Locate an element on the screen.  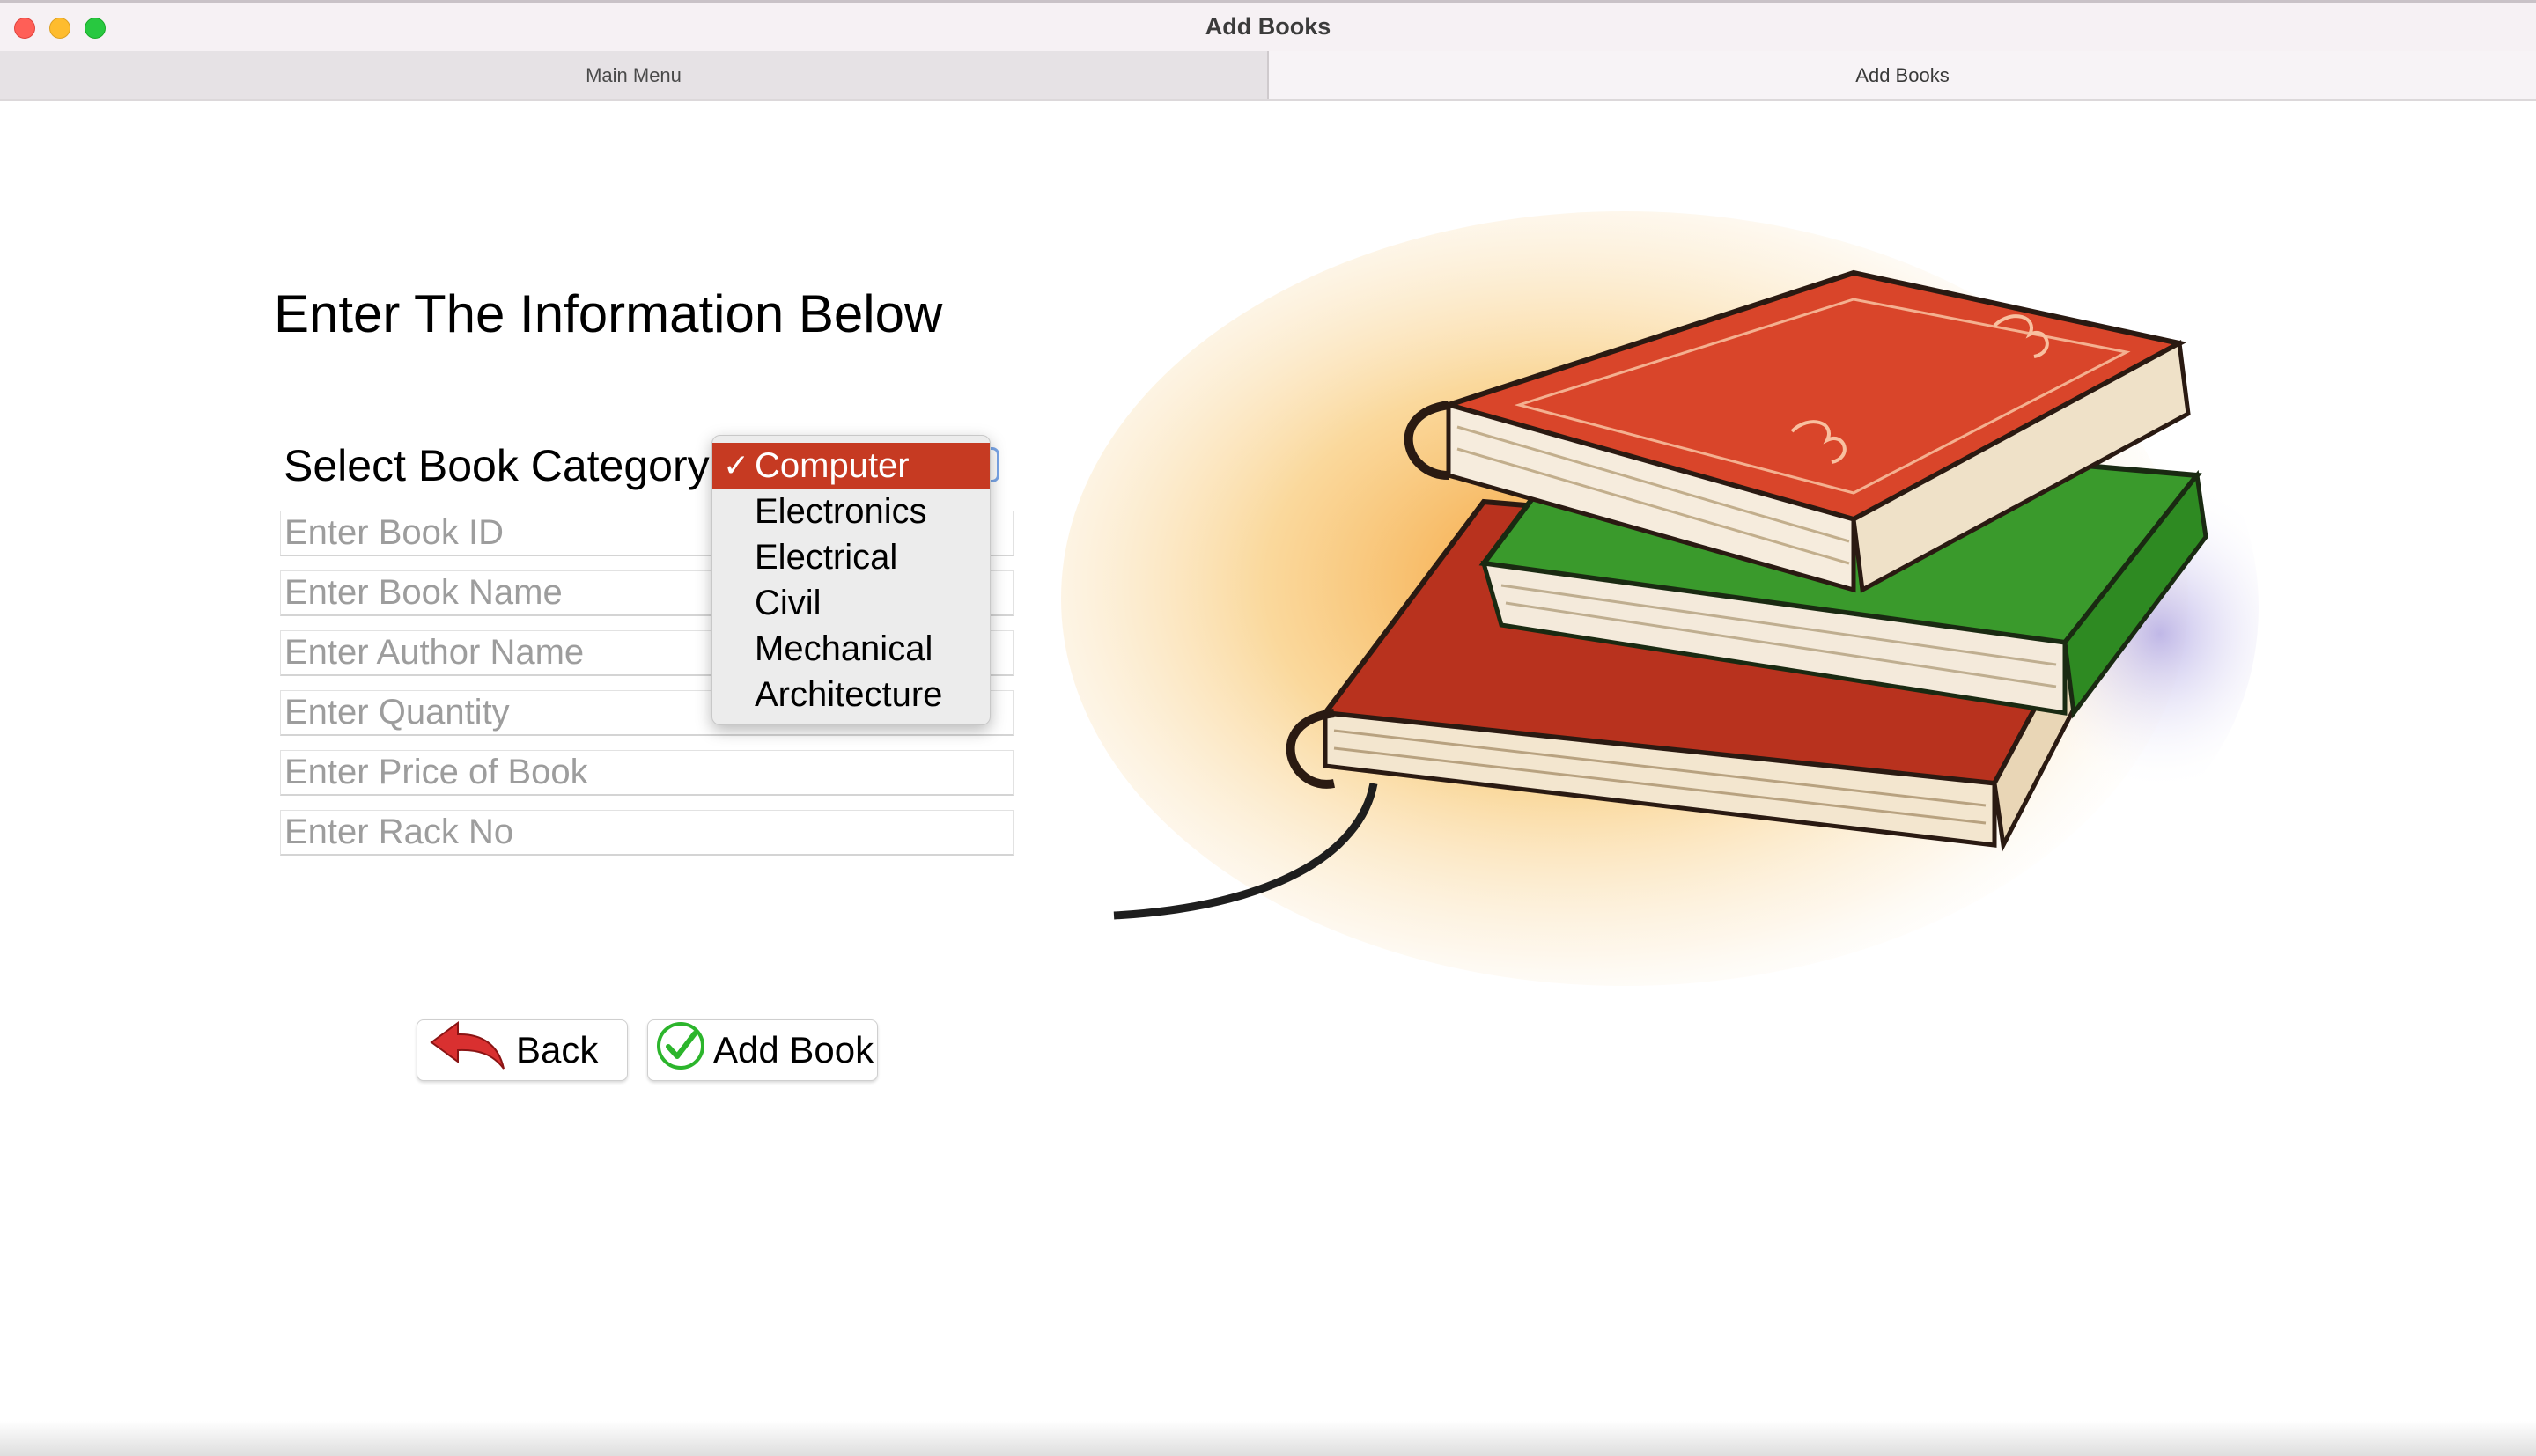
form-heading: Enter The Information Below is located at coordinates (608, 313).